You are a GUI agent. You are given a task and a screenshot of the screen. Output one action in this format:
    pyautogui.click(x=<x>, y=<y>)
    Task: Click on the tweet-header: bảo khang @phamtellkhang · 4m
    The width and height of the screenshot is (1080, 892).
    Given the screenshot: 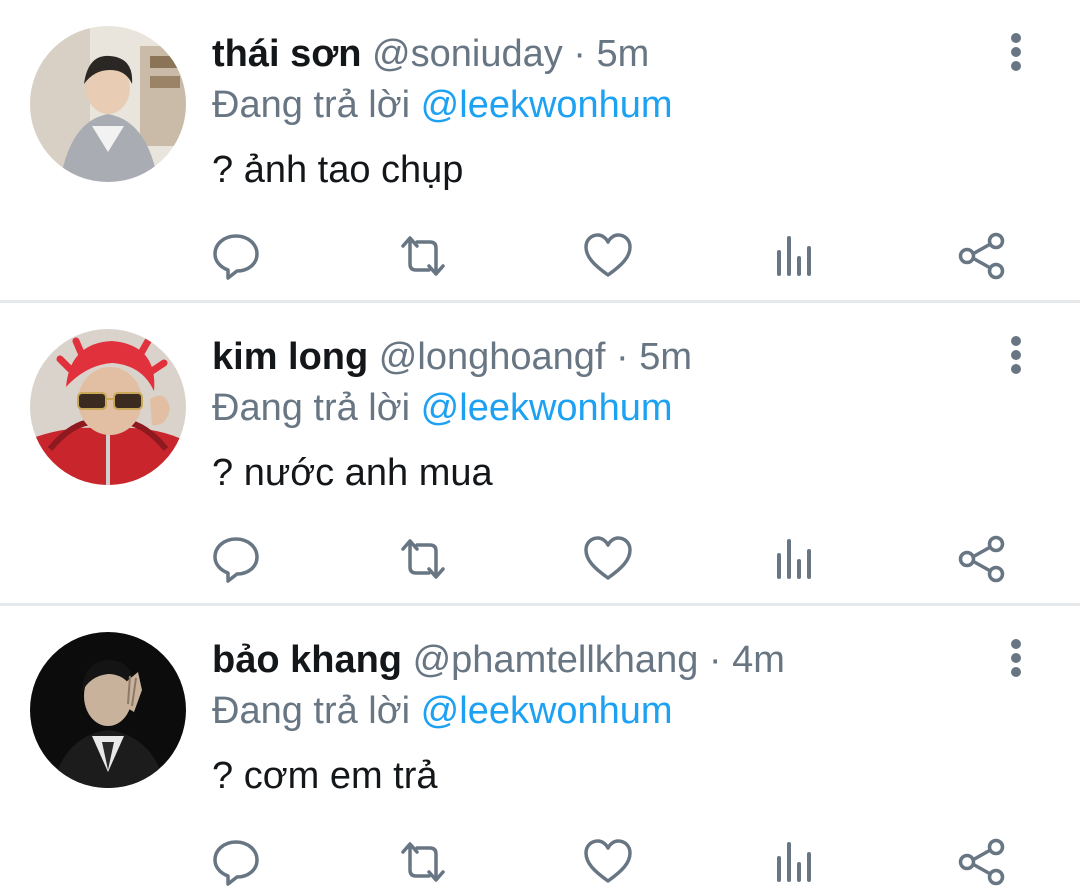 What is the action you would take?
    pyautogui.click(x=498, y=660)
    